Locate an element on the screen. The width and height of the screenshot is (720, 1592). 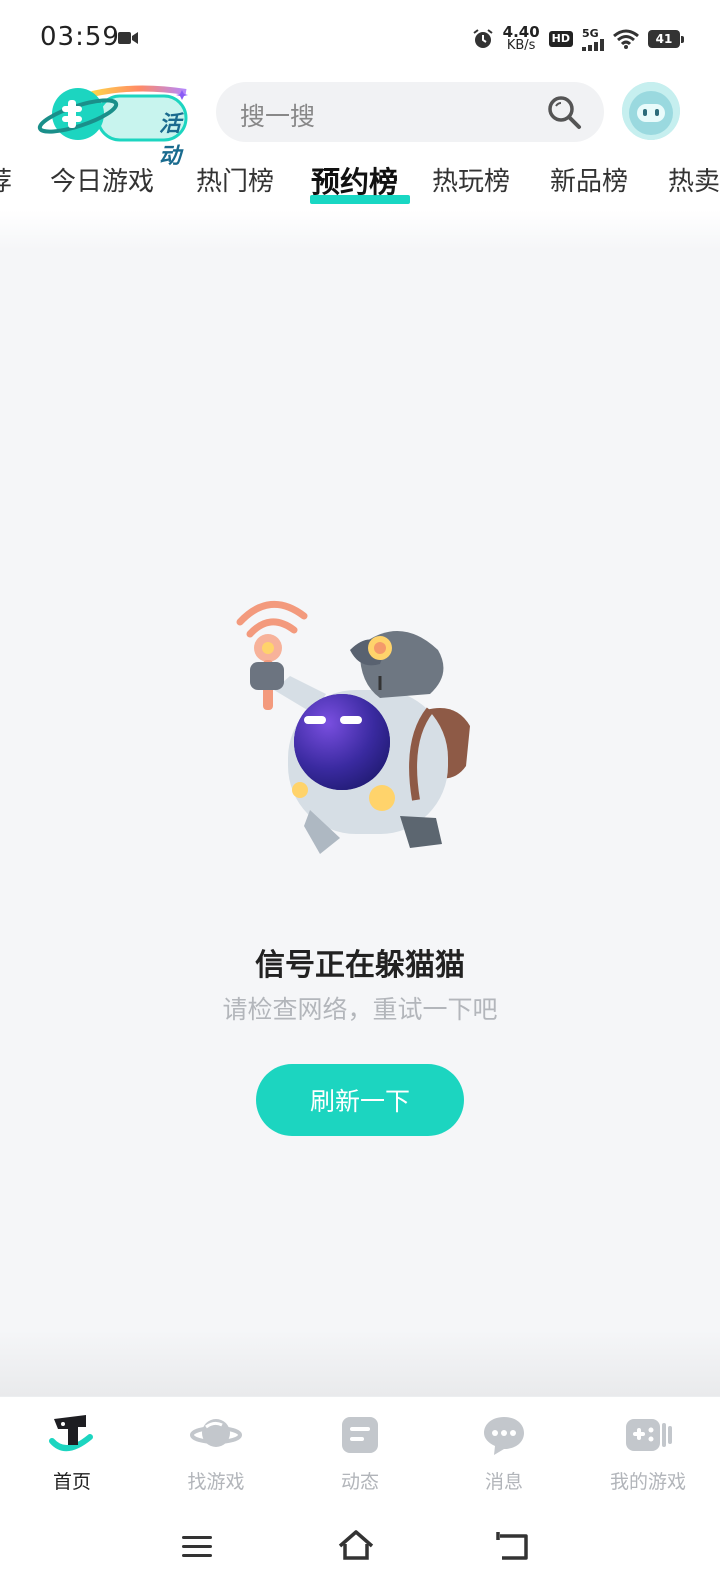
avatar is located at coordinates (651, 111).